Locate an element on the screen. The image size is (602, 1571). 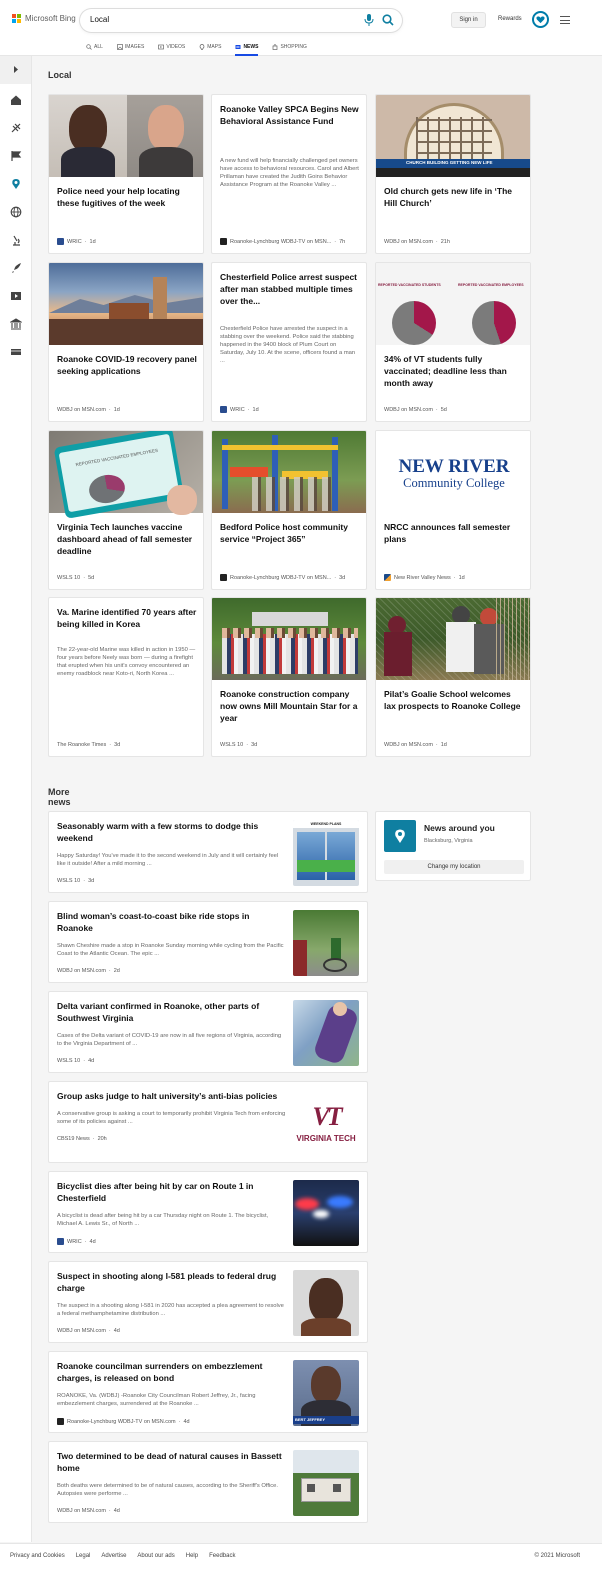
search-box: Local is located at coordinates (241, 20).